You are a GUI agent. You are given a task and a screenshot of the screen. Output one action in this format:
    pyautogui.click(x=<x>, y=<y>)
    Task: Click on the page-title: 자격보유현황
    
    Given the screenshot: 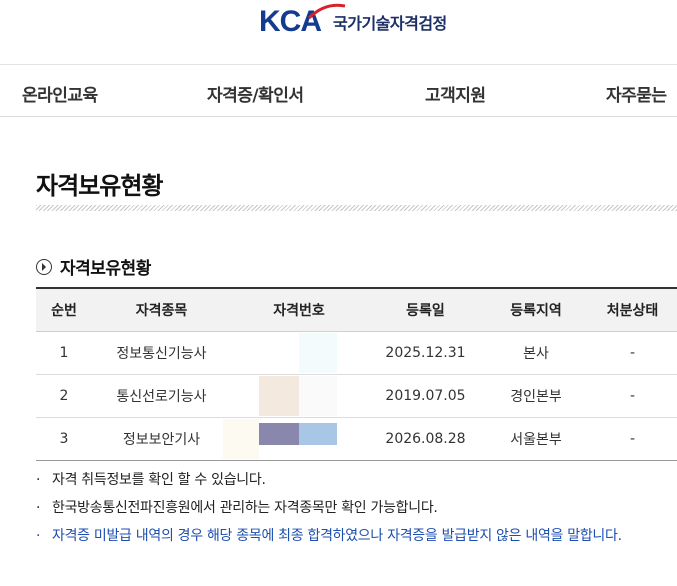 What is the action you would take?
    pyautogui.click(x=99, y=186)
    